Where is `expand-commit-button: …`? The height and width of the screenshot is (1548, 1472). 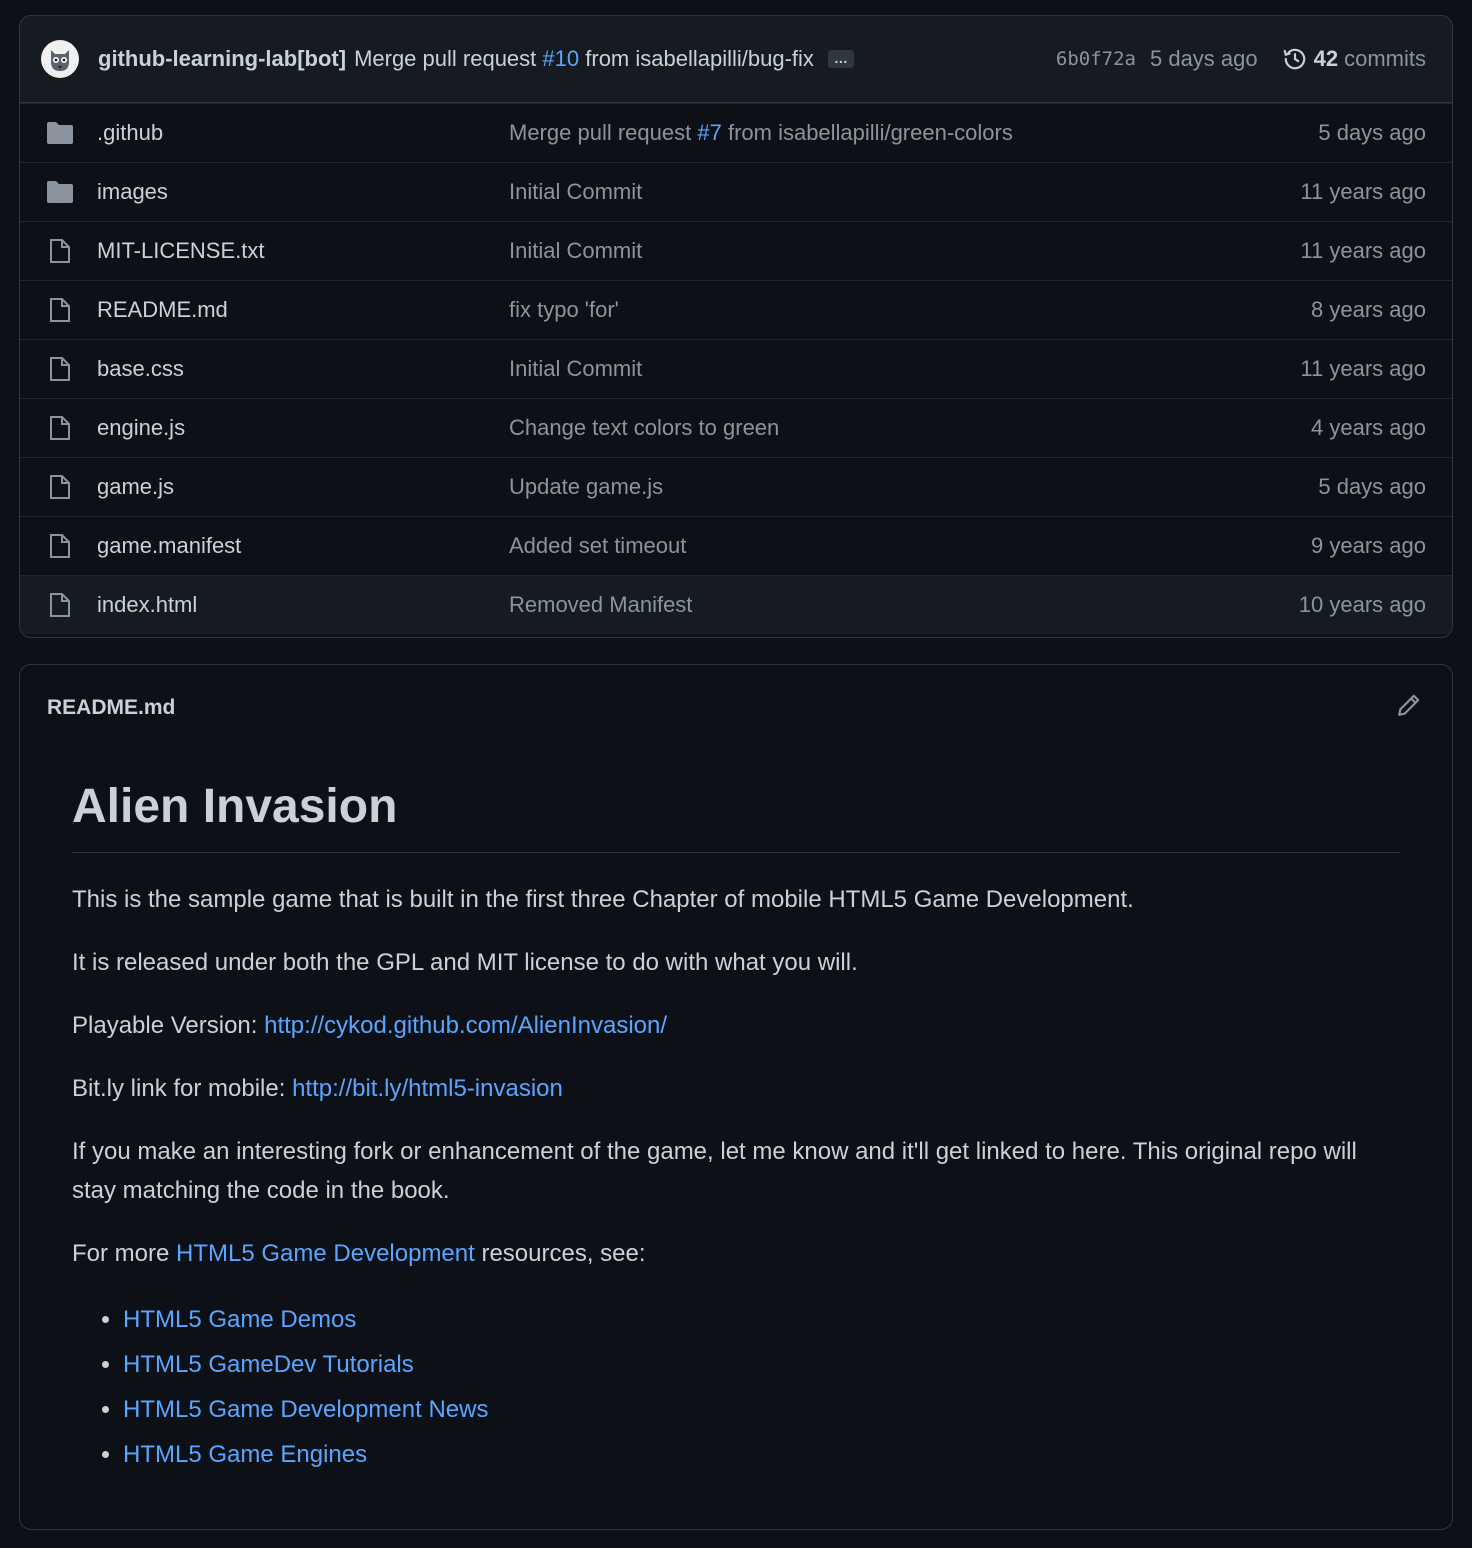 expand-commit-button: … is located at coordinates (840, 59).